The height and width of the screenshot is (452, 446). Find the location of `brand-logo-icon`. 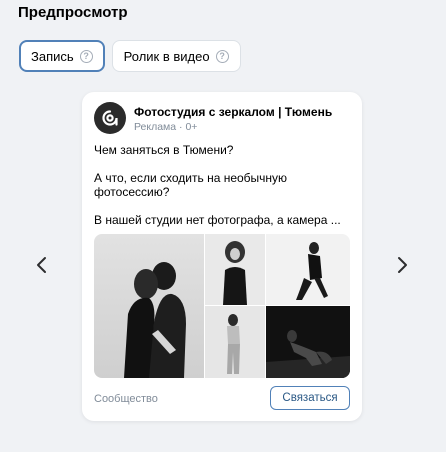

brand-logo-icon is located at coordinates (110, 118).